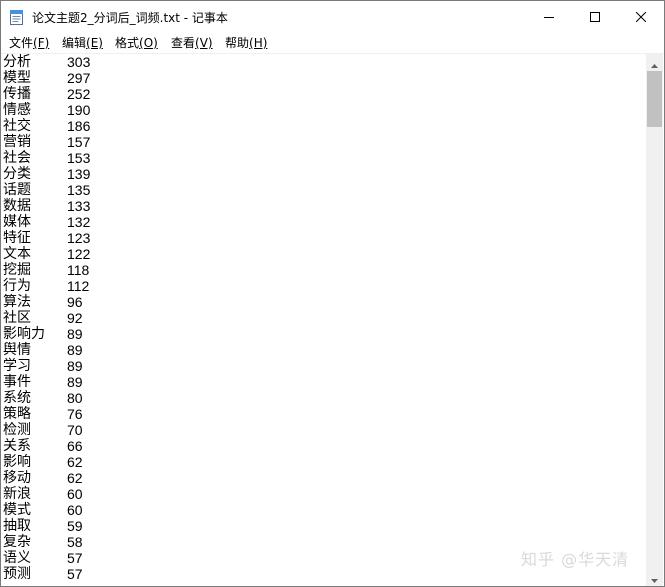 Image resolution: width=665 pixels, height=587 pixels. What do you see at coordinates (17, 398) in the screenshot?
I see `word-text: 系统` at bounding box center [17, 398].